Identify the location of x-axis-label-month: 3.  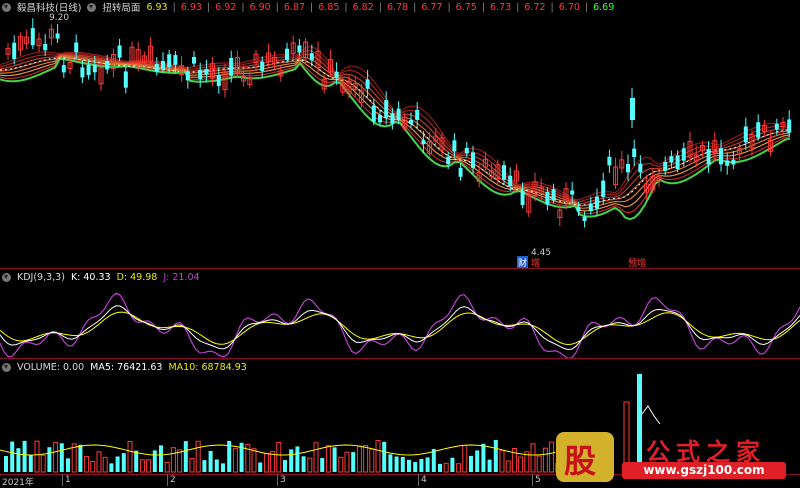
(283, 480).